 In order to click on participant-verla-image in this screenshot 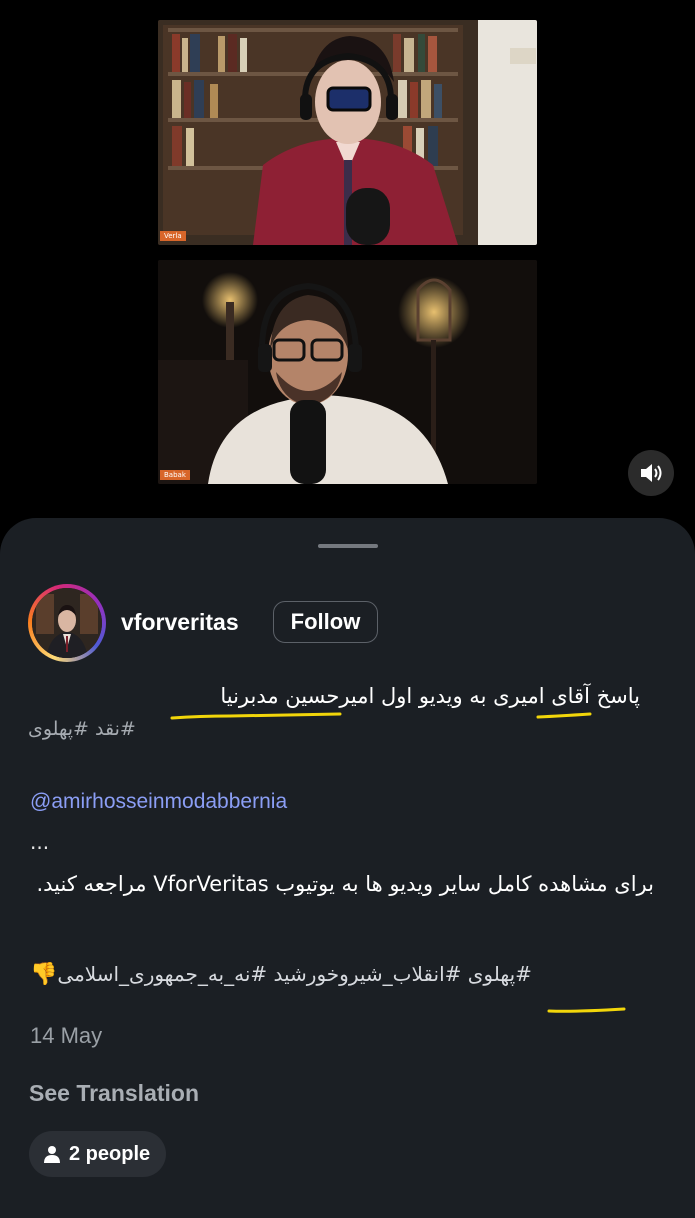, I will do `click(347, 132)`.